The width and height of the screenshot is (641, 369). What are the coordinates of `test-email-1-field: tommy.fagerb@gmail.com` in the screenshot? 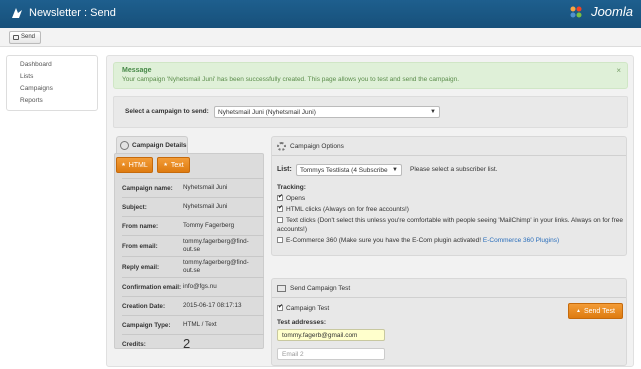 It's located at (331, 335).